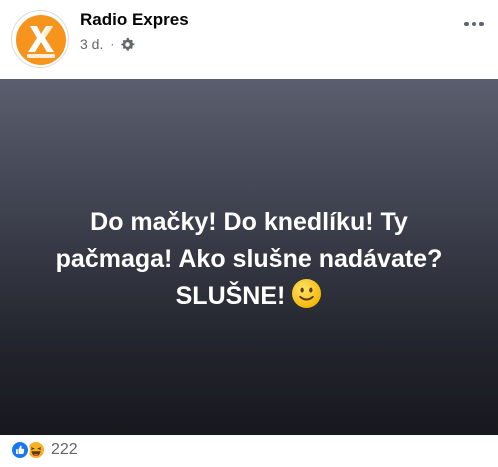 Image resolution: width=498 pixels, height=467 pixels. I want to click on page-avatar, so click(40, 39).